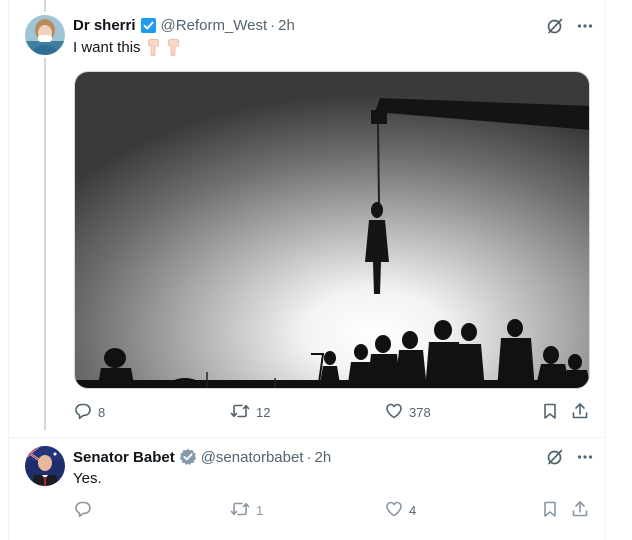 This screenshot has width=632, height=540. What do you see at coordinates (45, 6) in the screenshot?
I see `thread-connector-top` at bounding box center [45, 6].